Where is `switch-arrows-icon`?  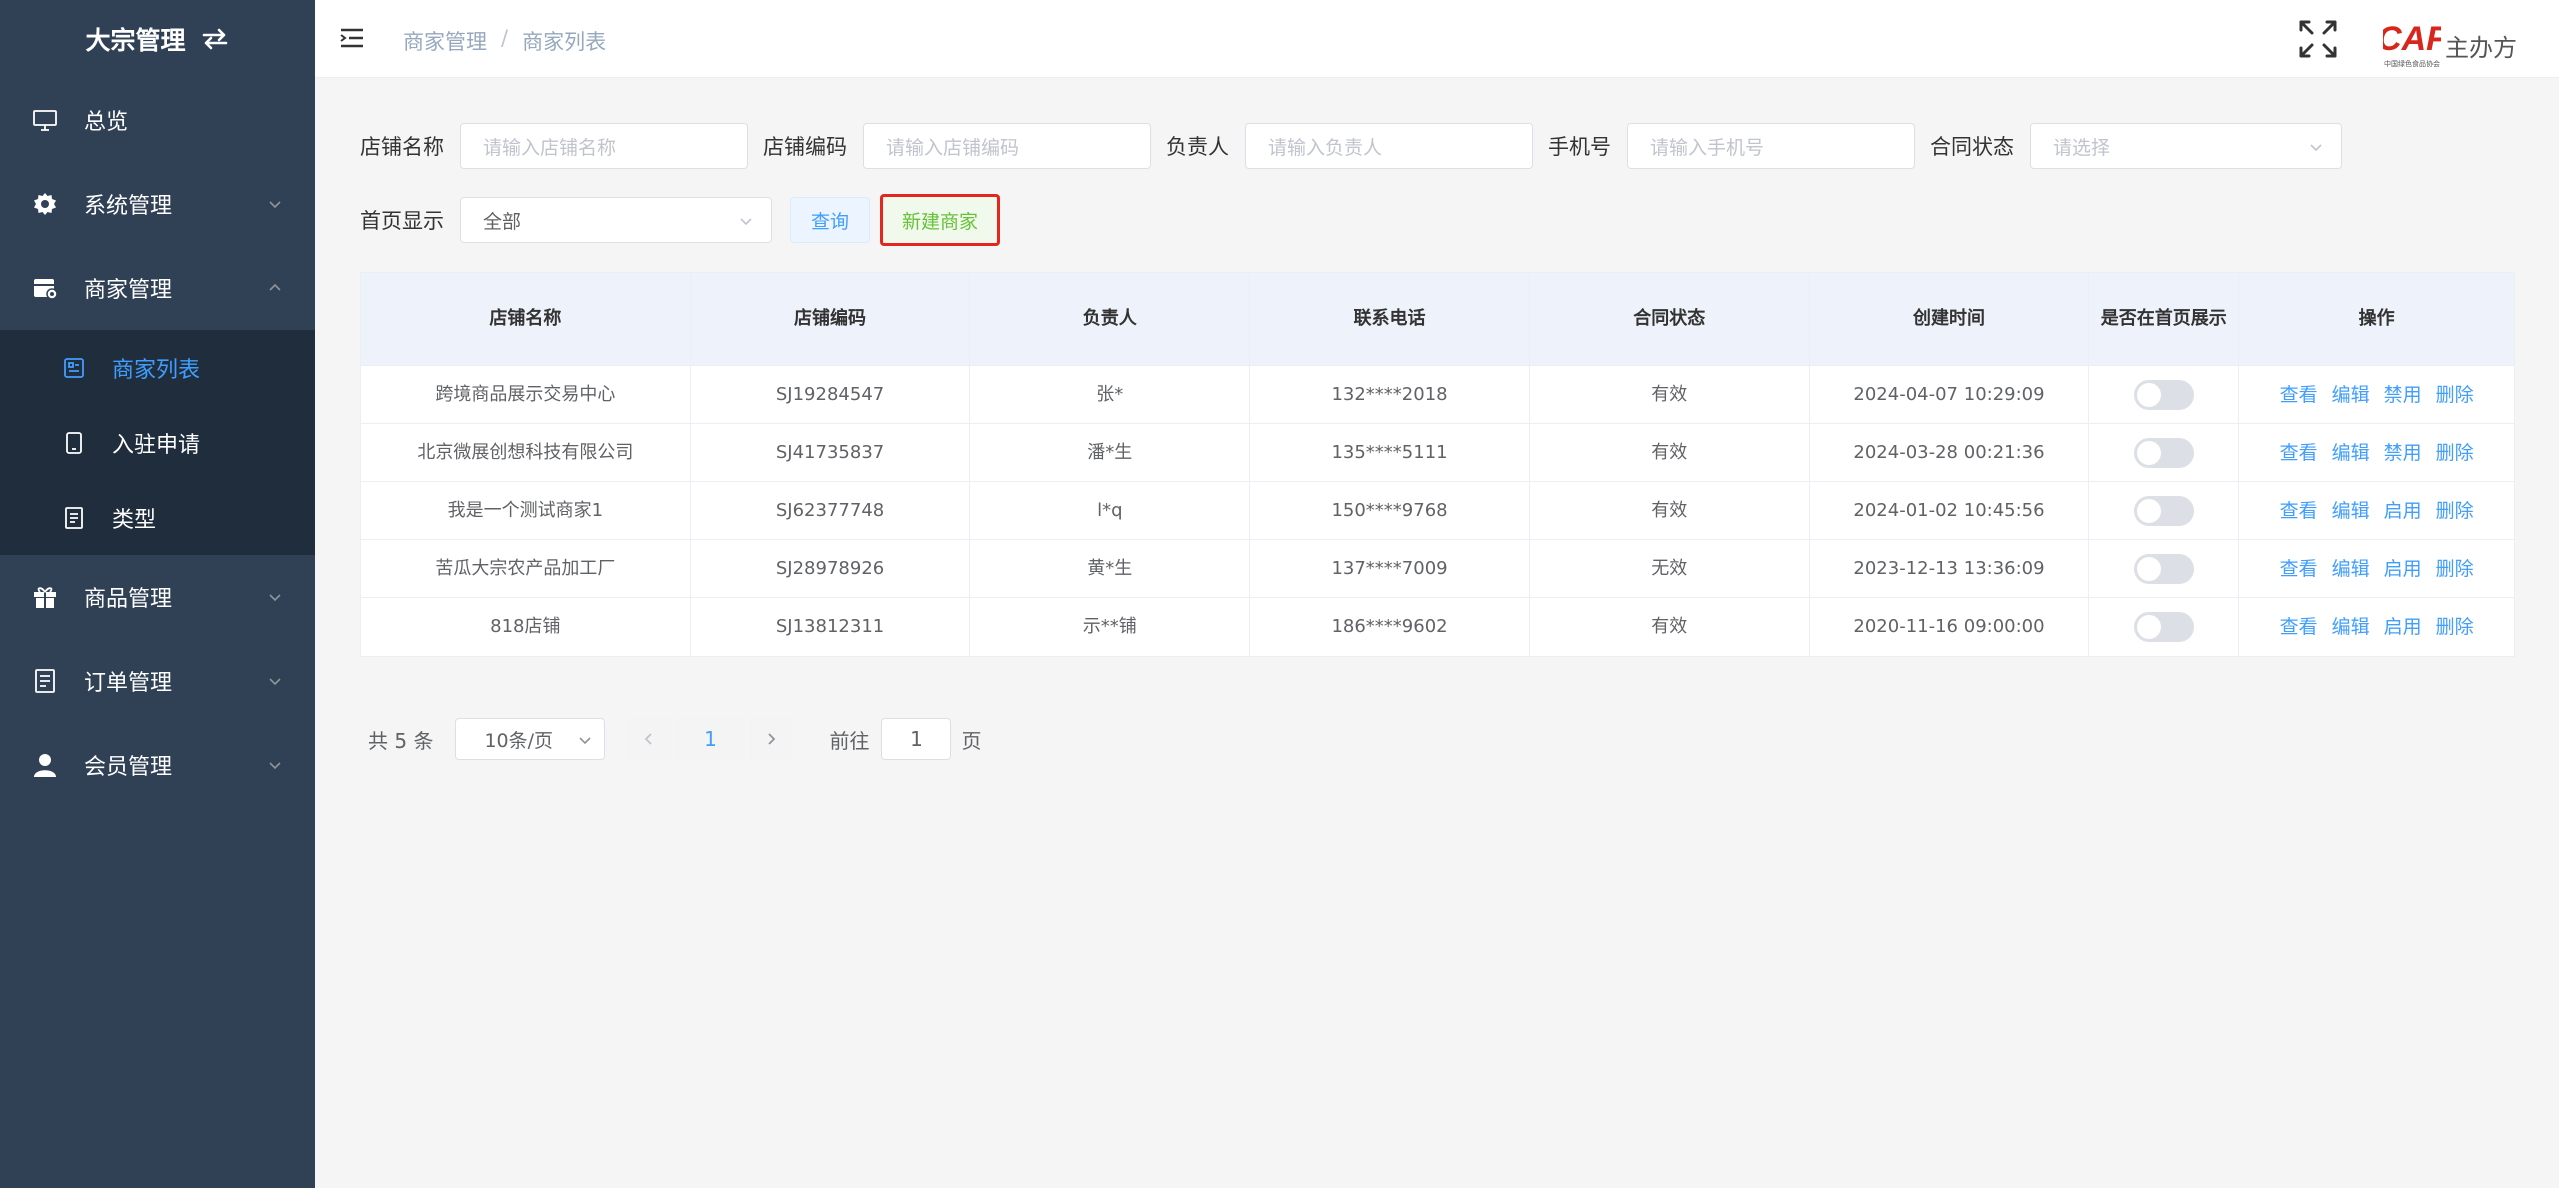
switch-arrows-icon is located at coordinates (215, 39).